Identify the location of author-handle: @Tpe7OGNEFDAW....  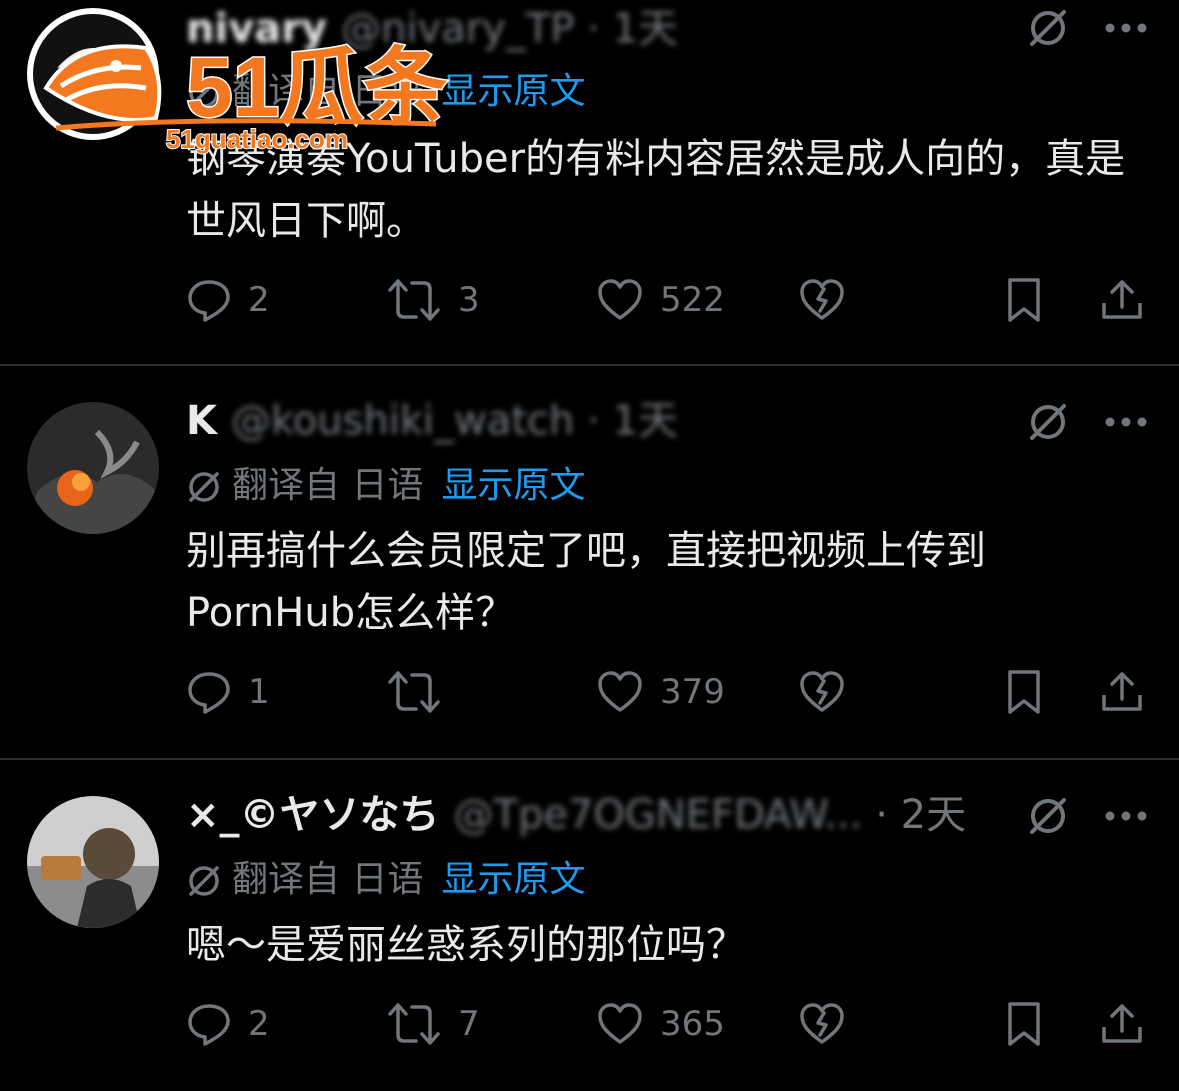
(658, 815).